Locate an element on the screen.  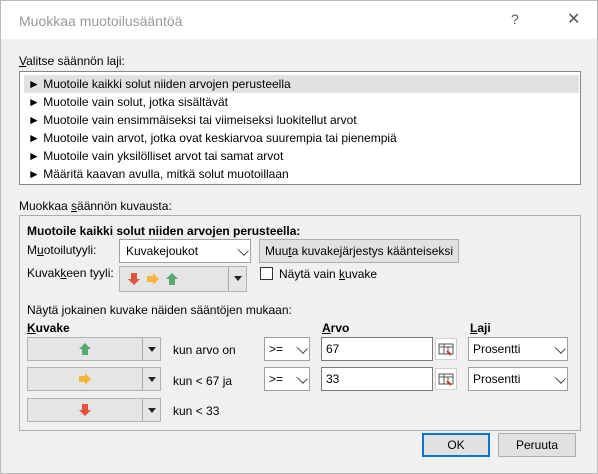
condition-text: kun arvo on is located at coordinates (204, 350).